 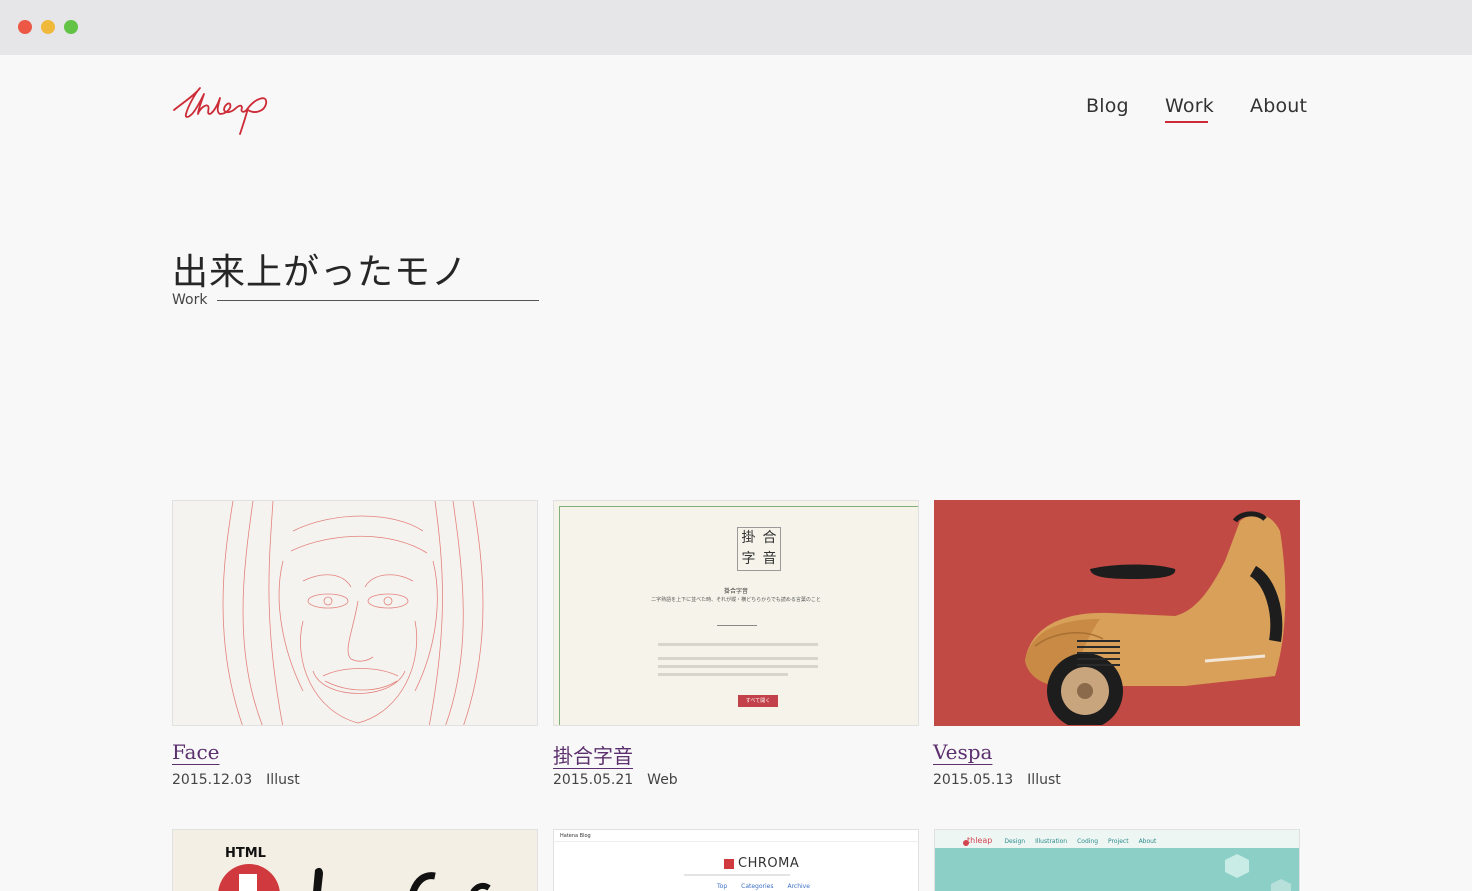 What do you see at coordinates (962, 752) in the screenshot?
I see `work-title-vespa: Vespa` at bounding box center [962, 752].